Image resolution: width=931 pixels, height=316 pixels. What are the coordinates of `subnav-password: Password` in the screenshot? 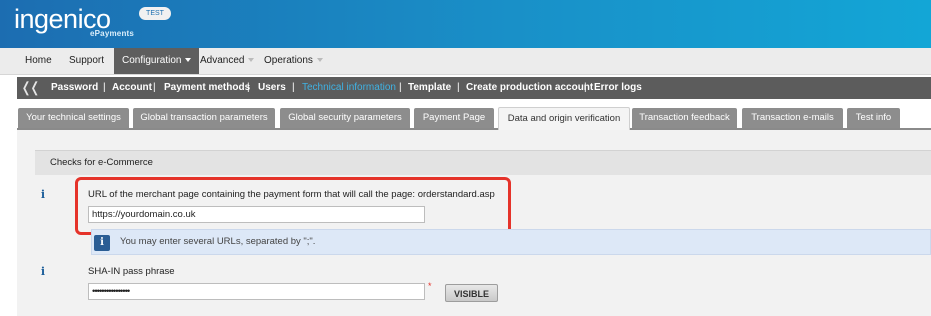 It's located at (74, 88).